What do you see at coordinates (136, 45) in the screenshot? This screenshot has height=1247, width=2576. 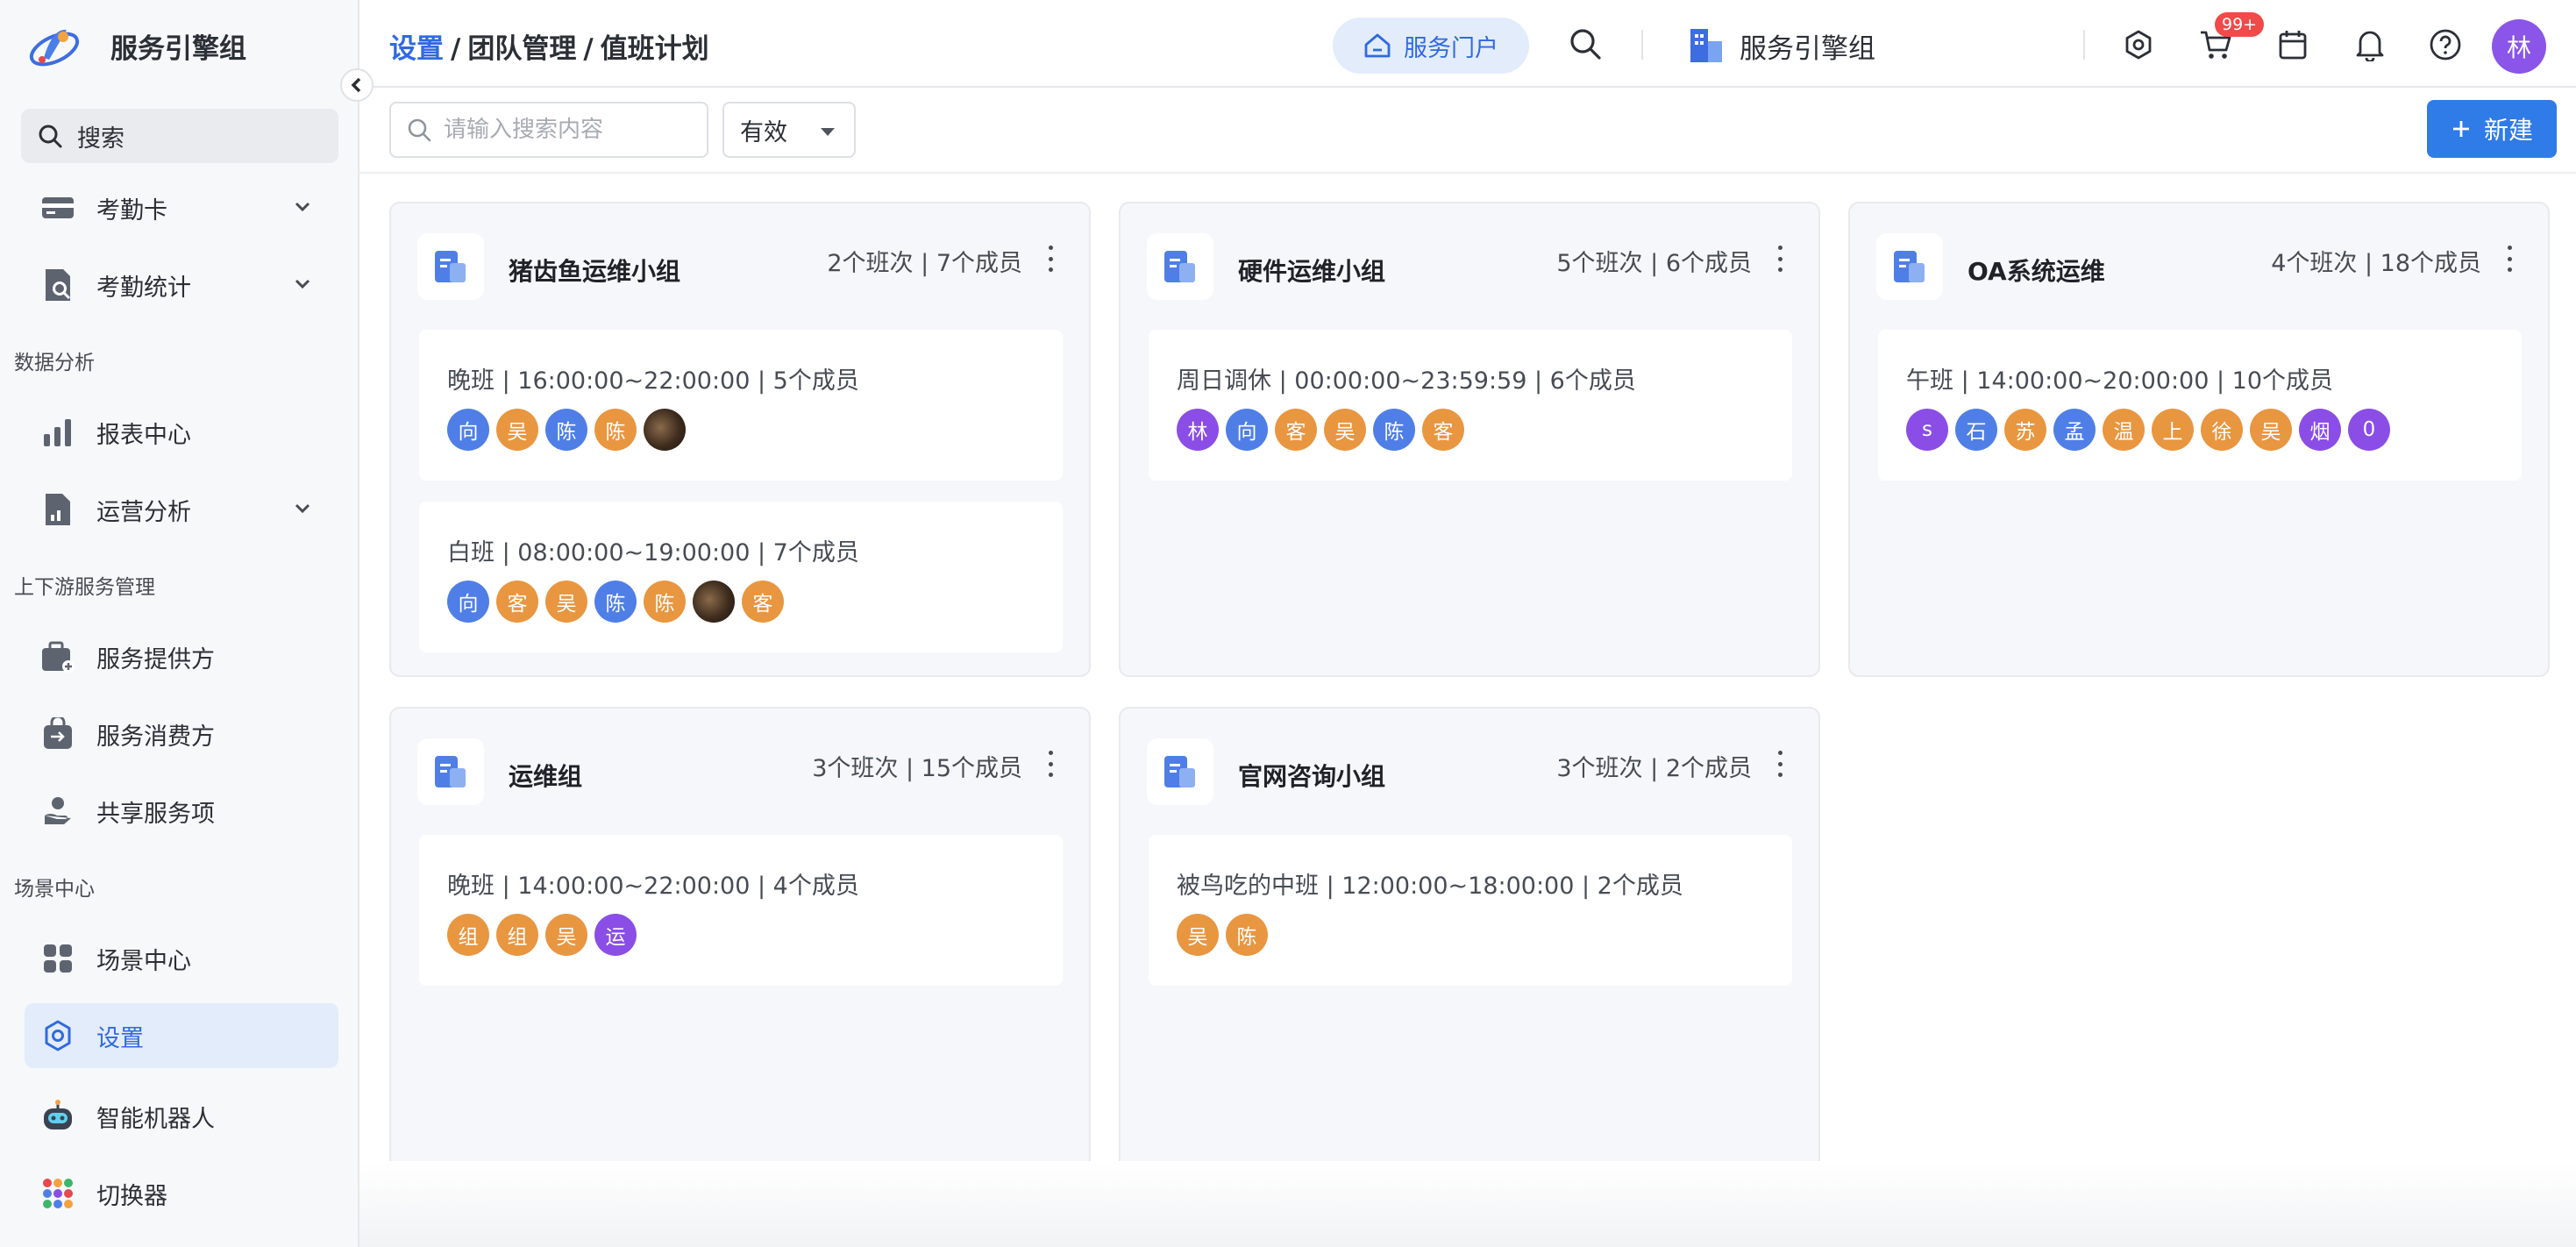 I see `brand: 服务引擎组` at bounding box center [136, 45].